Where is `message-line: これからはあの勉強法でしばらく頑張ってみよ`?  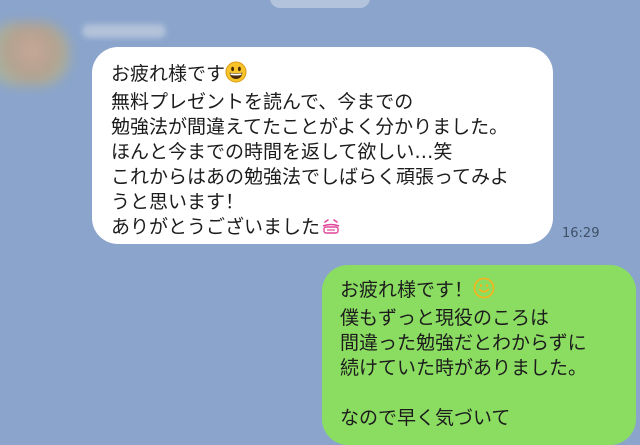 message-line: これからはあの勉強法でしばらく頑張ってみよ is located at coordinates (310, 177).